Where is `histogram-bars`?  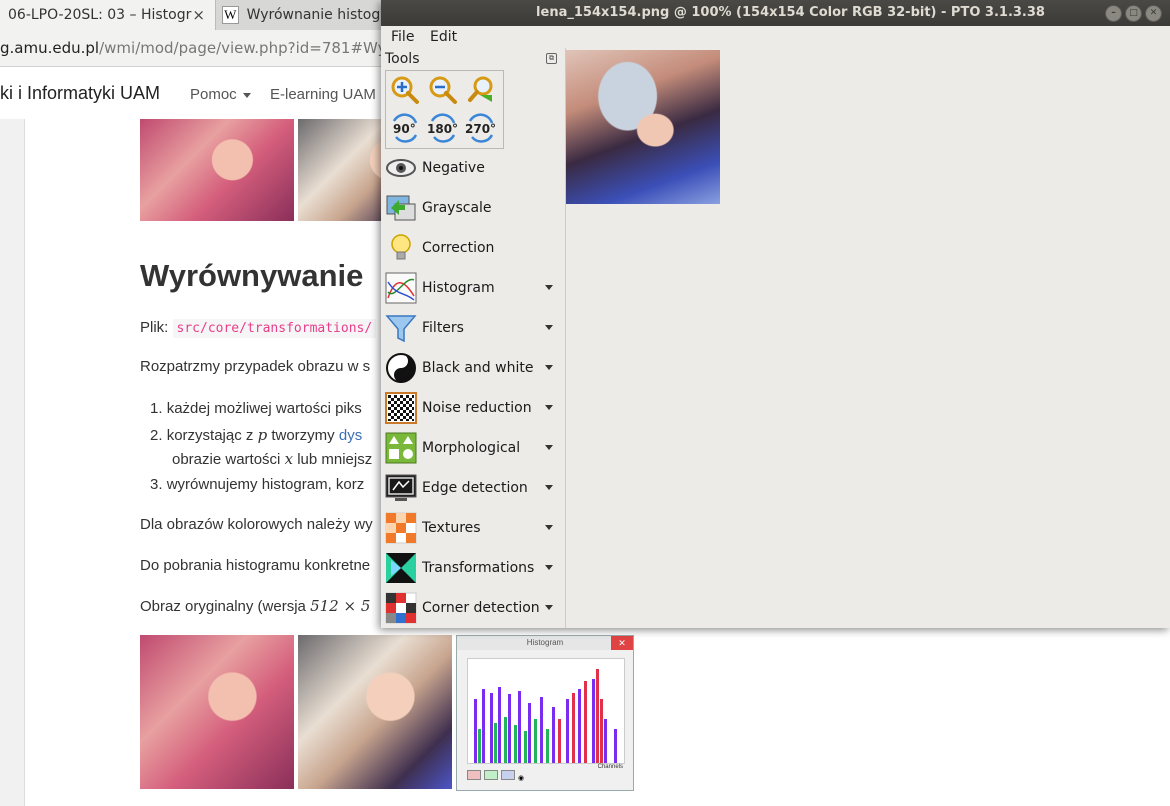
histogram-bars is located at coordinates (546, 711).